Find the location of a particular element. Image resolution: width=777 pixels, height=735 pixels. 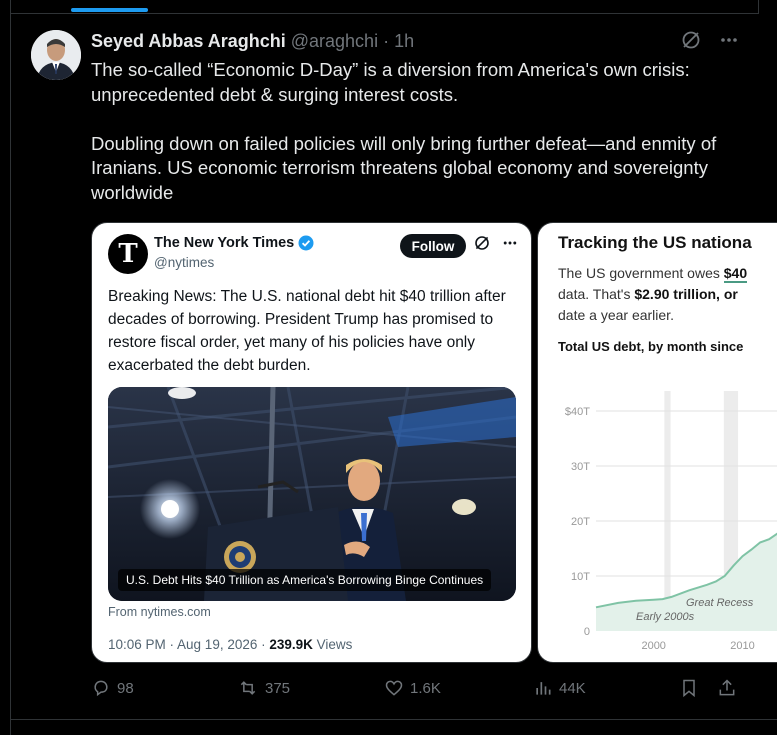

x-tick-label: 2000 is located at coordinates (653, 646).